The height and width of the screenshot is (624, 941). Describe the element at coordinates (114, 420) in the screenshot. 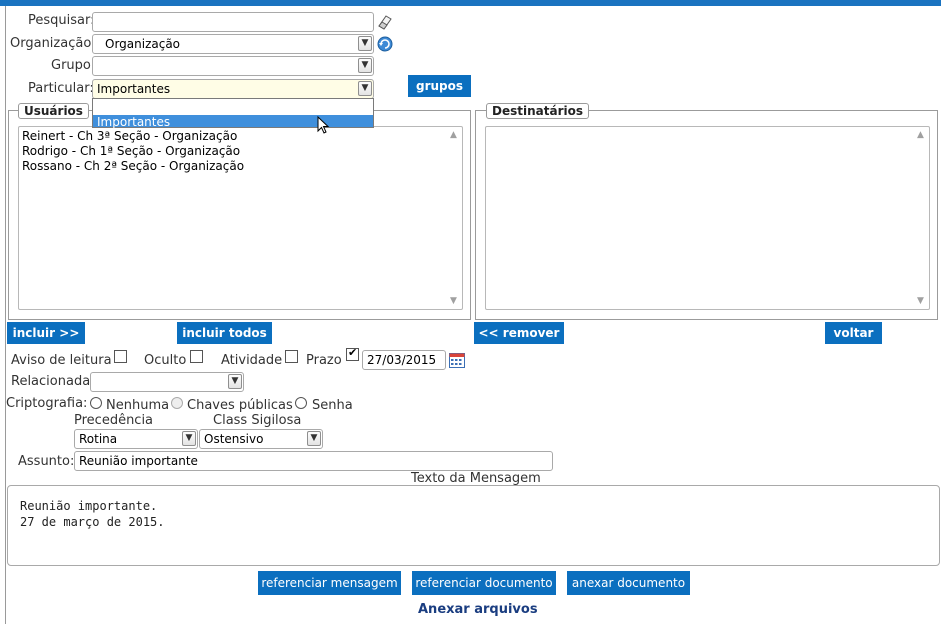

I see `precedencia-label: Precedência` at that location.